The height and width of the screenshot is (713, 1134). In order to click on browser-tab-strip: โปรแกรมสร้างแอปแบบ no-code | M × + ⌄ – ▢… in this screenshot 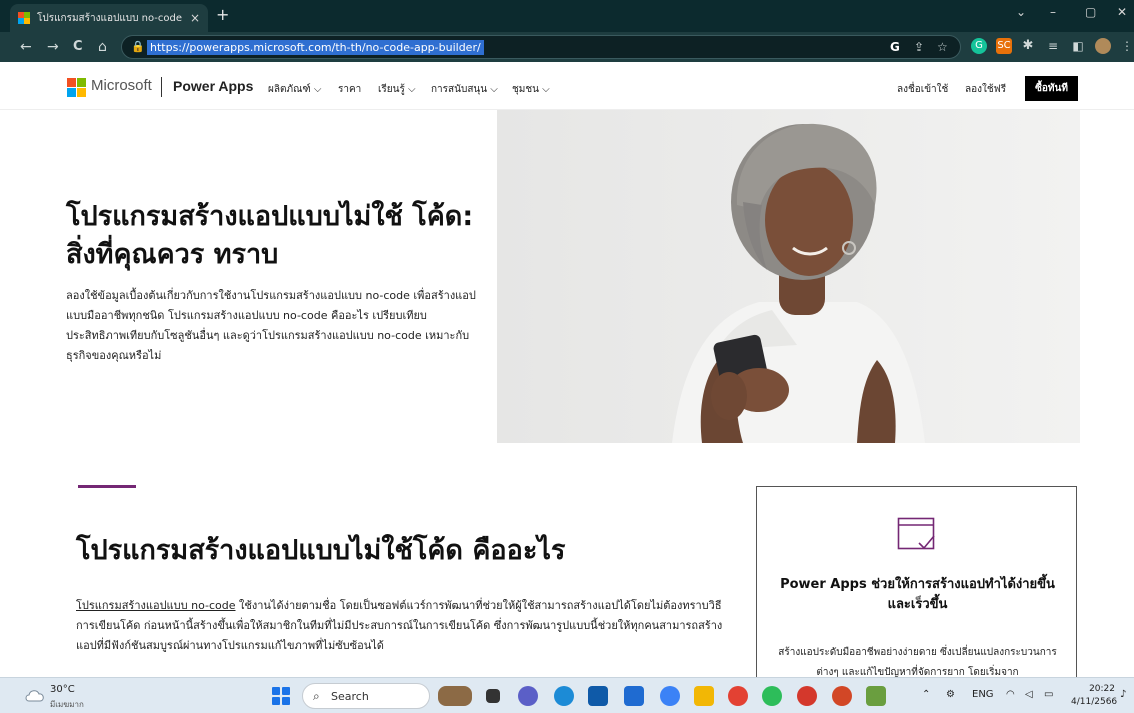, I will do `click(567, 16)`.